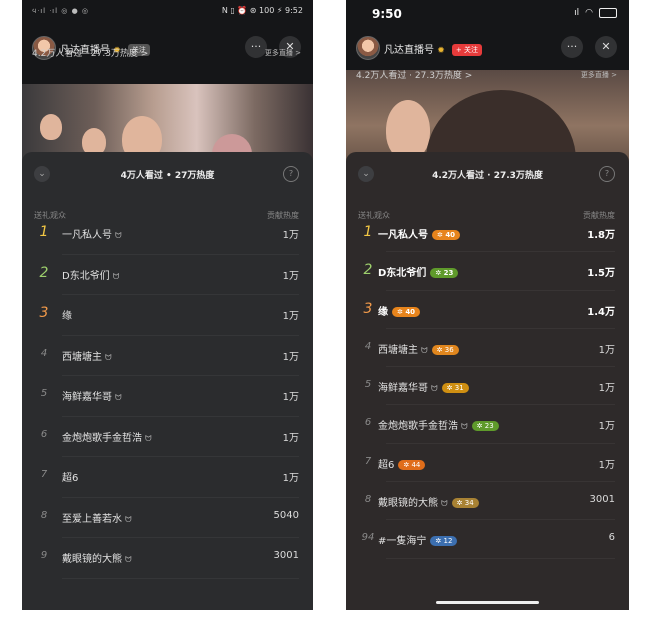 The width and height of the screenshot is (650, 632). I want to click on heat-value: 5040, so click(286, 515).